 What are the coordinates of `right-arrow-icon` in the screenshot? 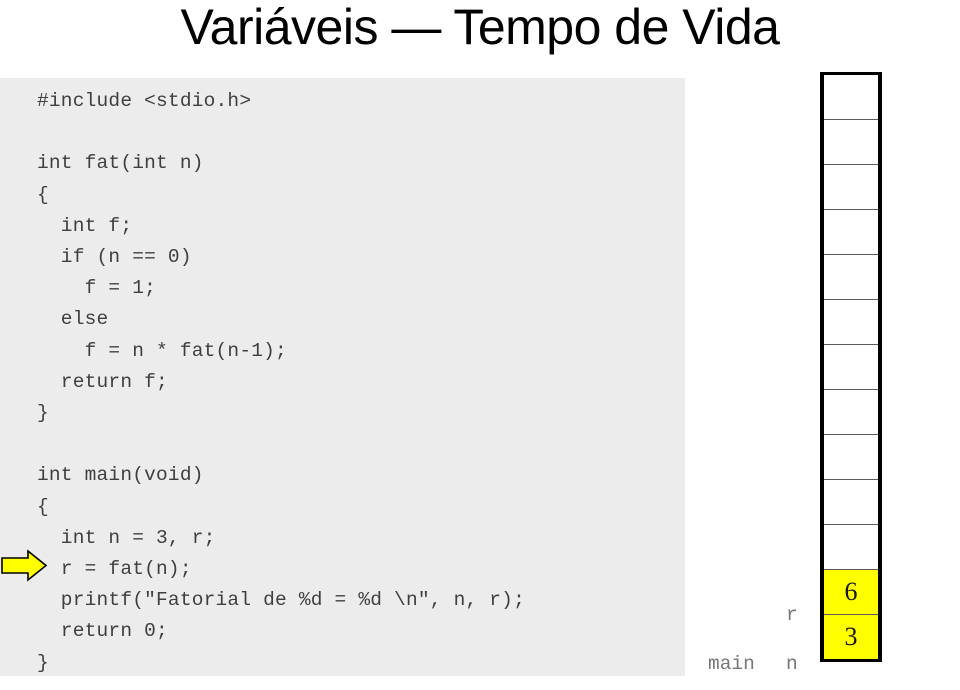 It's located at (24, 565).